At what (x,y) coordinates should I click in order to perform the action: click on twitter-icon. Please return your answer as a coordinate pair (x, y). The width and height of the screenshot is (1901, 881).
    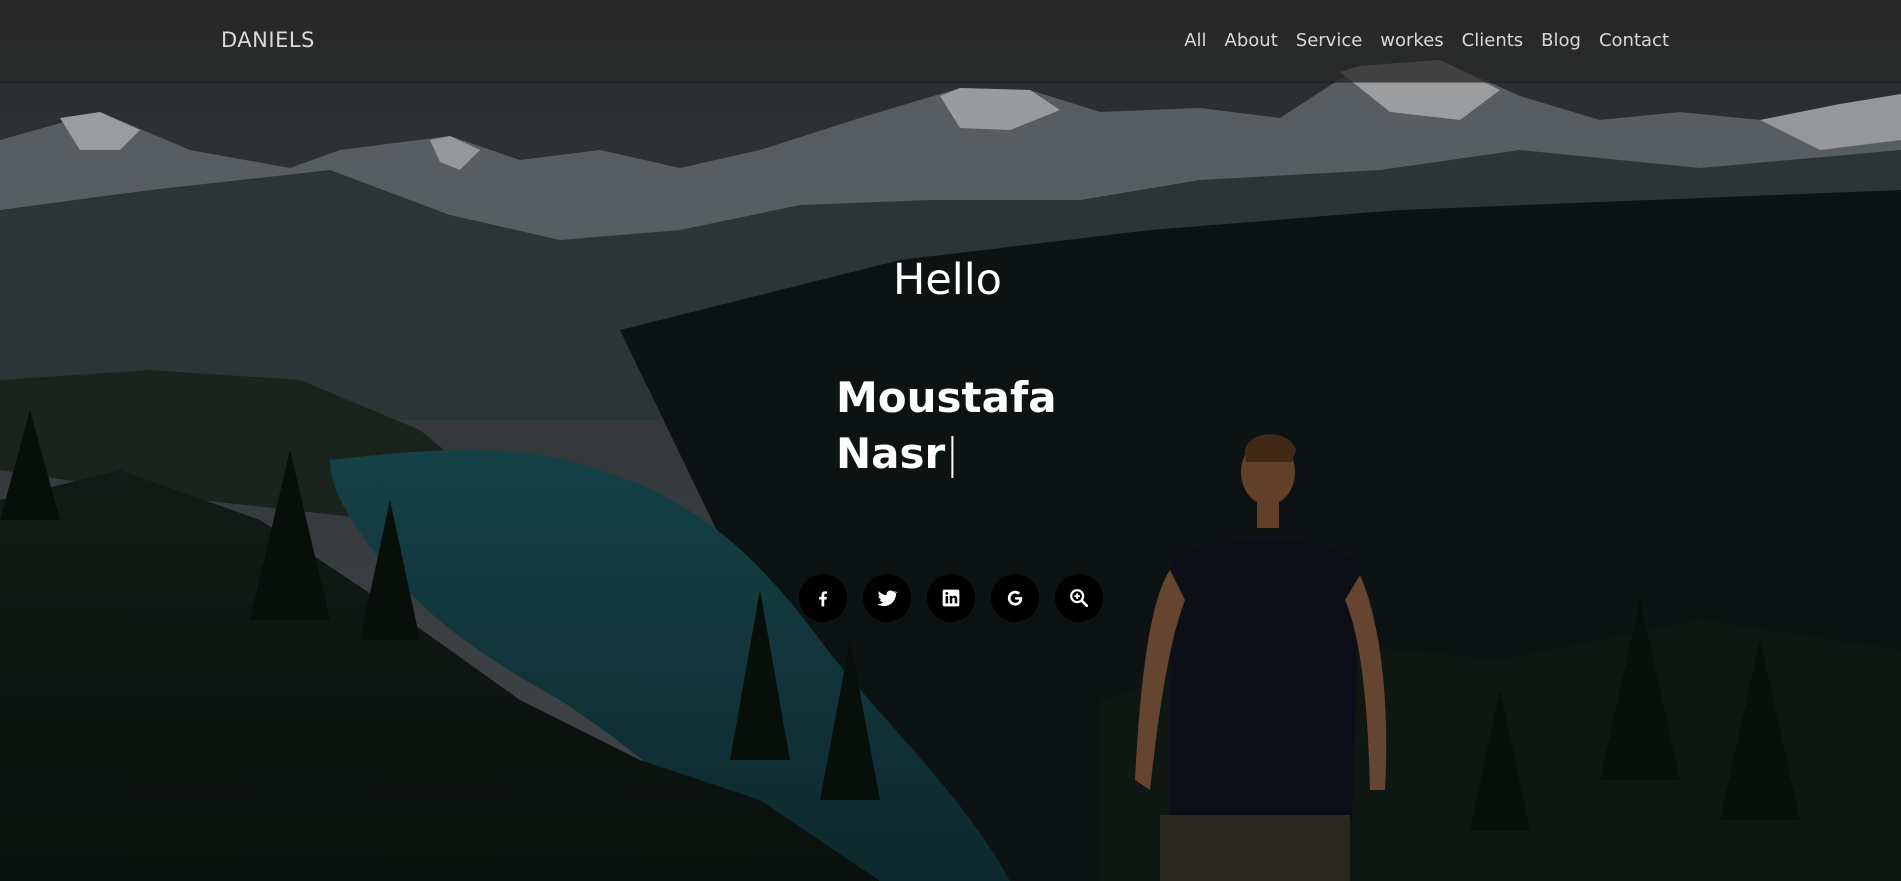
    Looking at the image, I should click on (887, 598).